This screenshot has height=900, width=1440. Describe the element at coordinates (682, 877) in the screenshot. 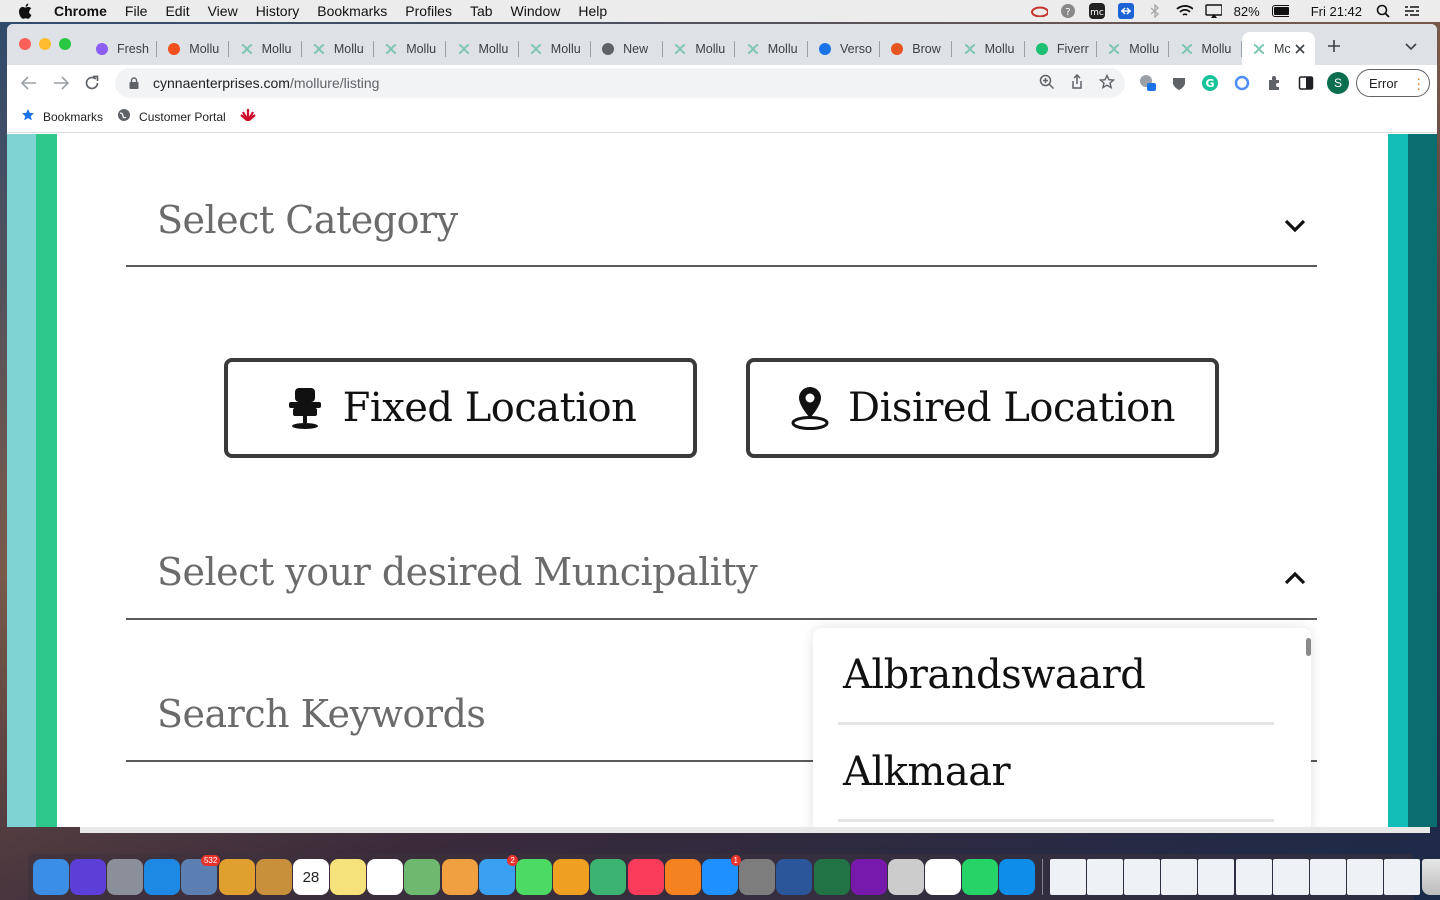

I see `books-dock-icon` at that location.